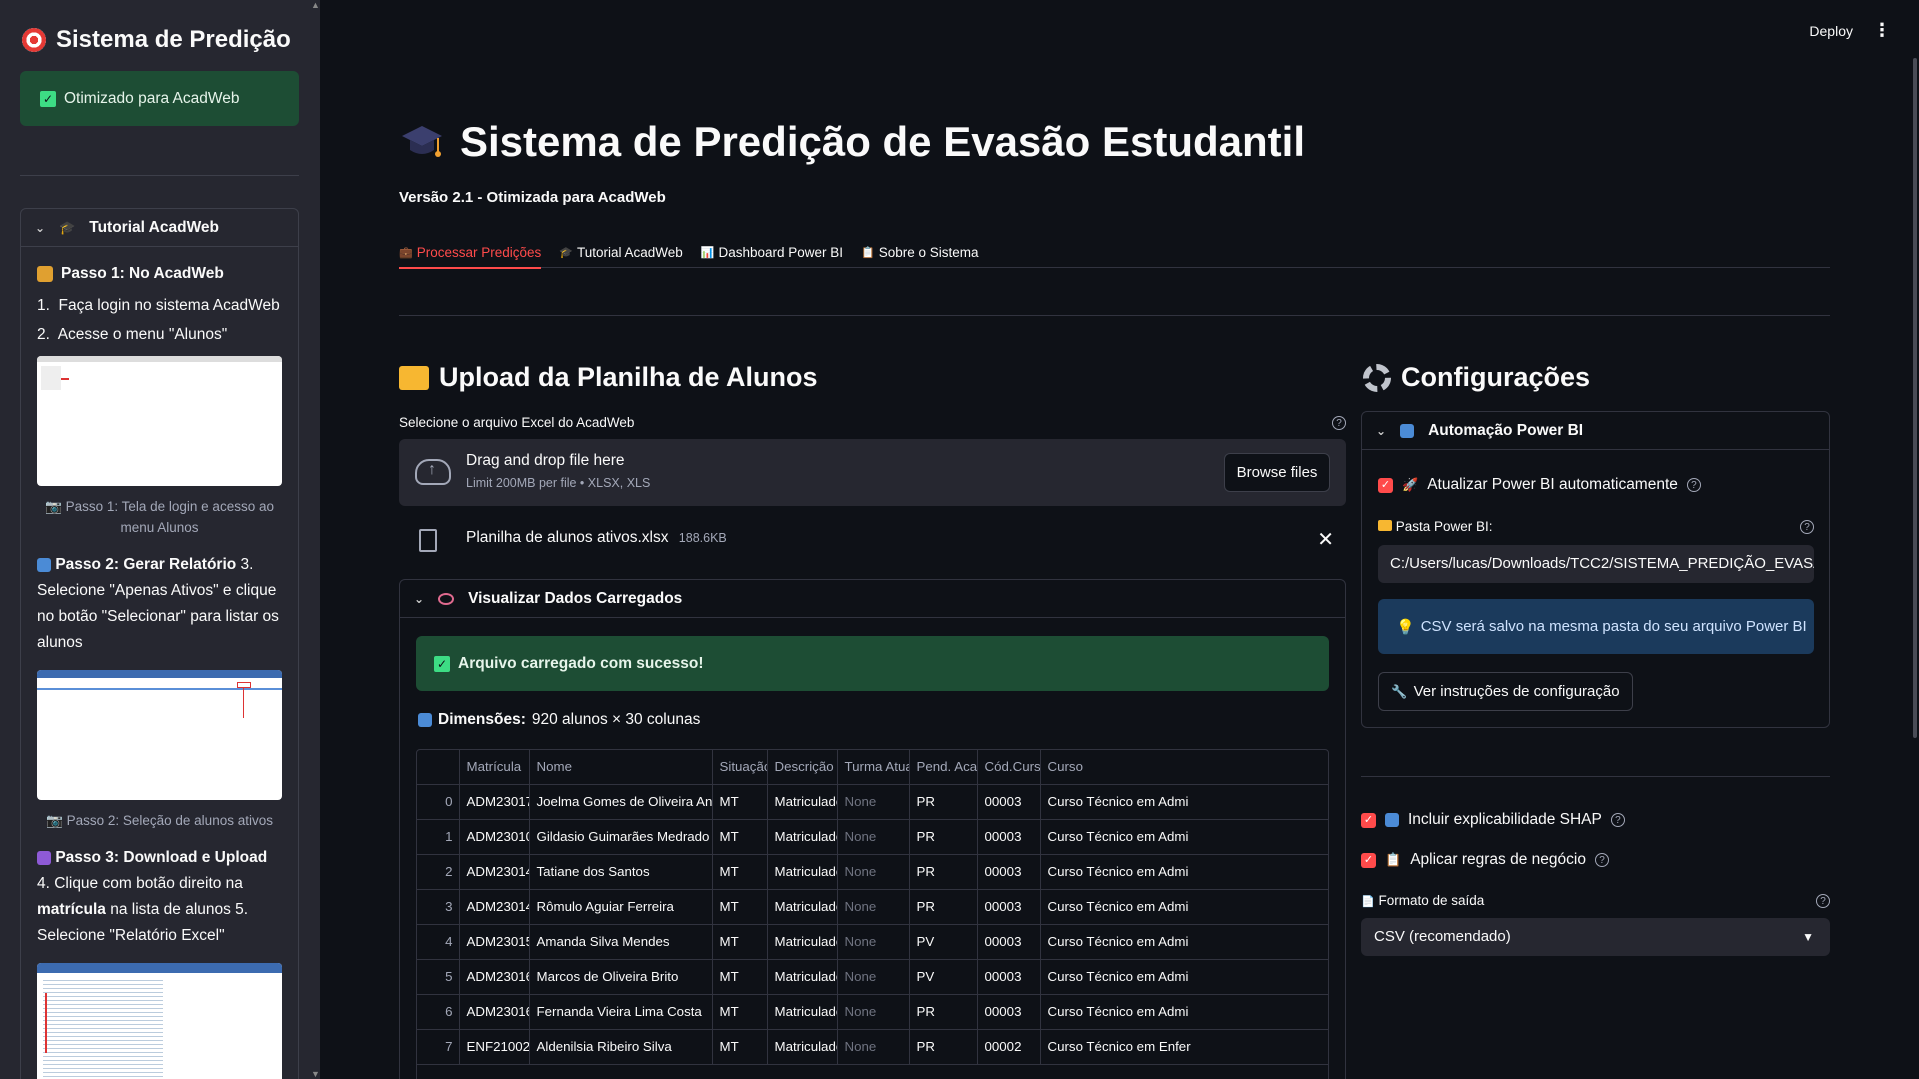 This screenshot has width=1919, height=1079. I want to click on column-header: Pend. Acad., so click(943, 767).